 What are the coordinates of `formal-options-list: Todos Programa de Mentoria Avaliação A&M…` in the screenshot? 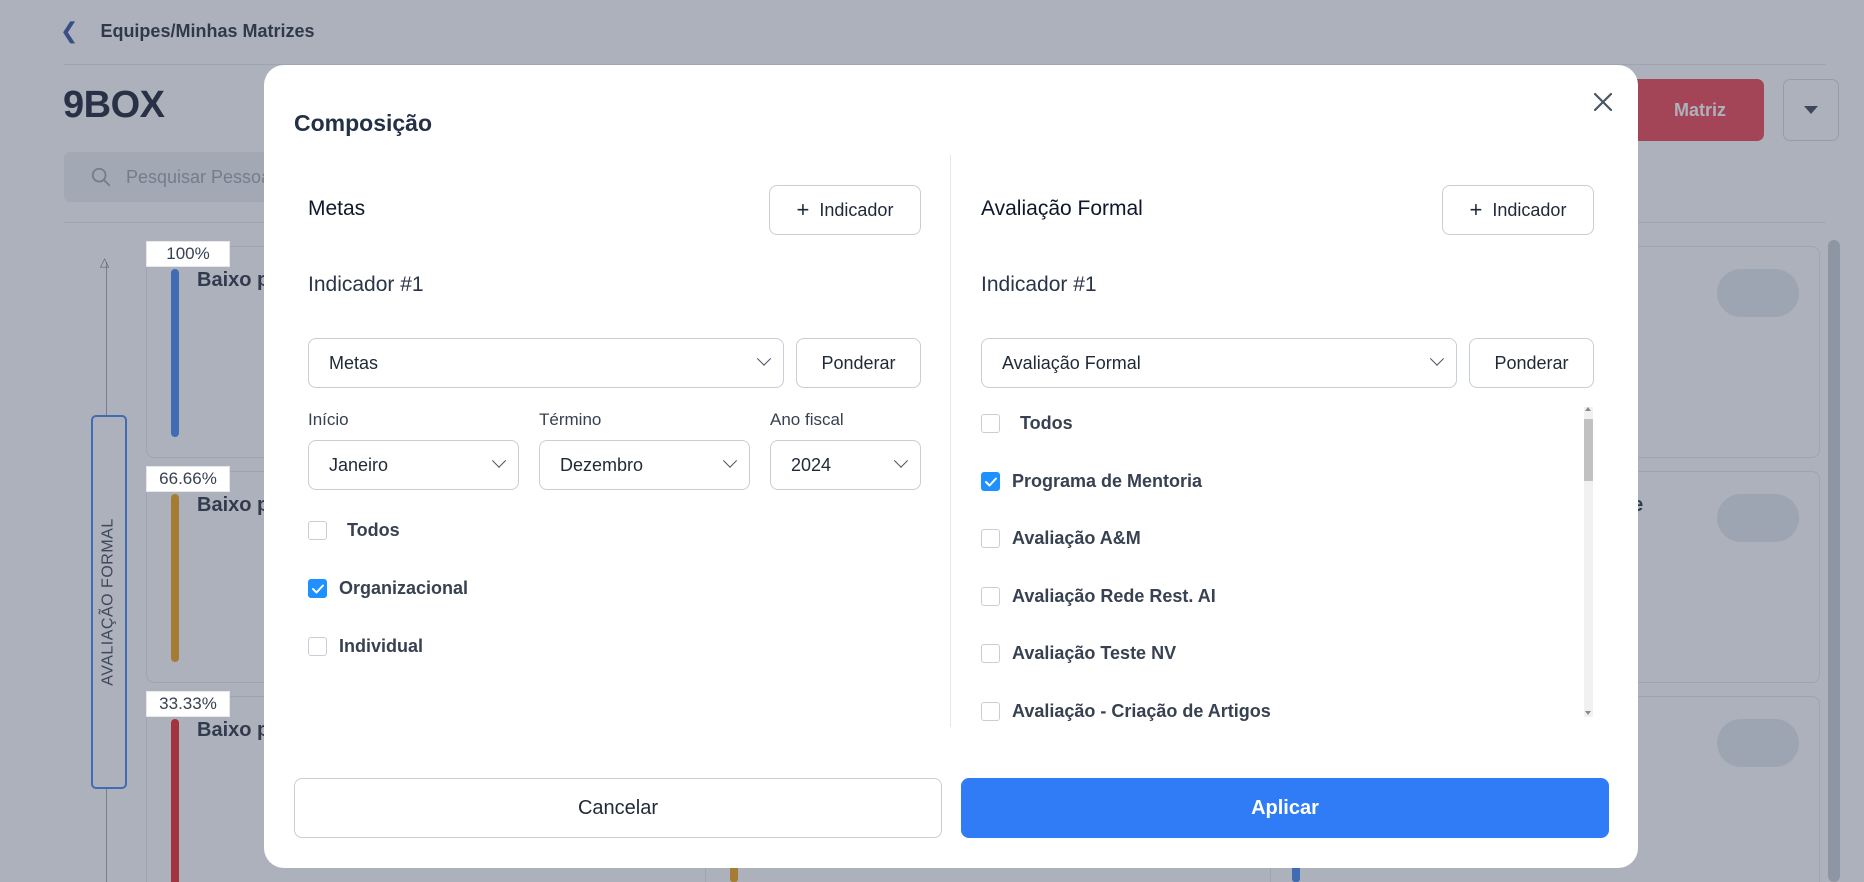 It's located at (1276, 564).